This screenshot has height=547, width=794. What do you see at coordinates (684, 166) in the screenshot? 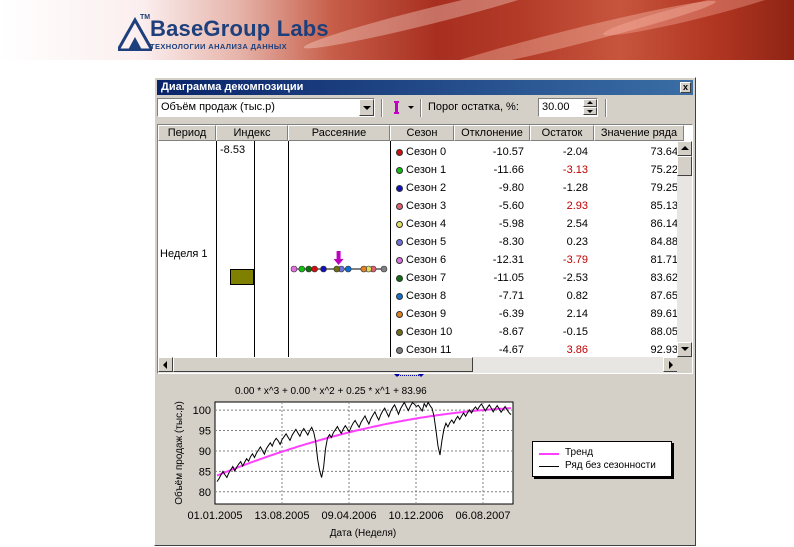
I see `vertical-scroll-thumb` at bounding box center [684, 166].